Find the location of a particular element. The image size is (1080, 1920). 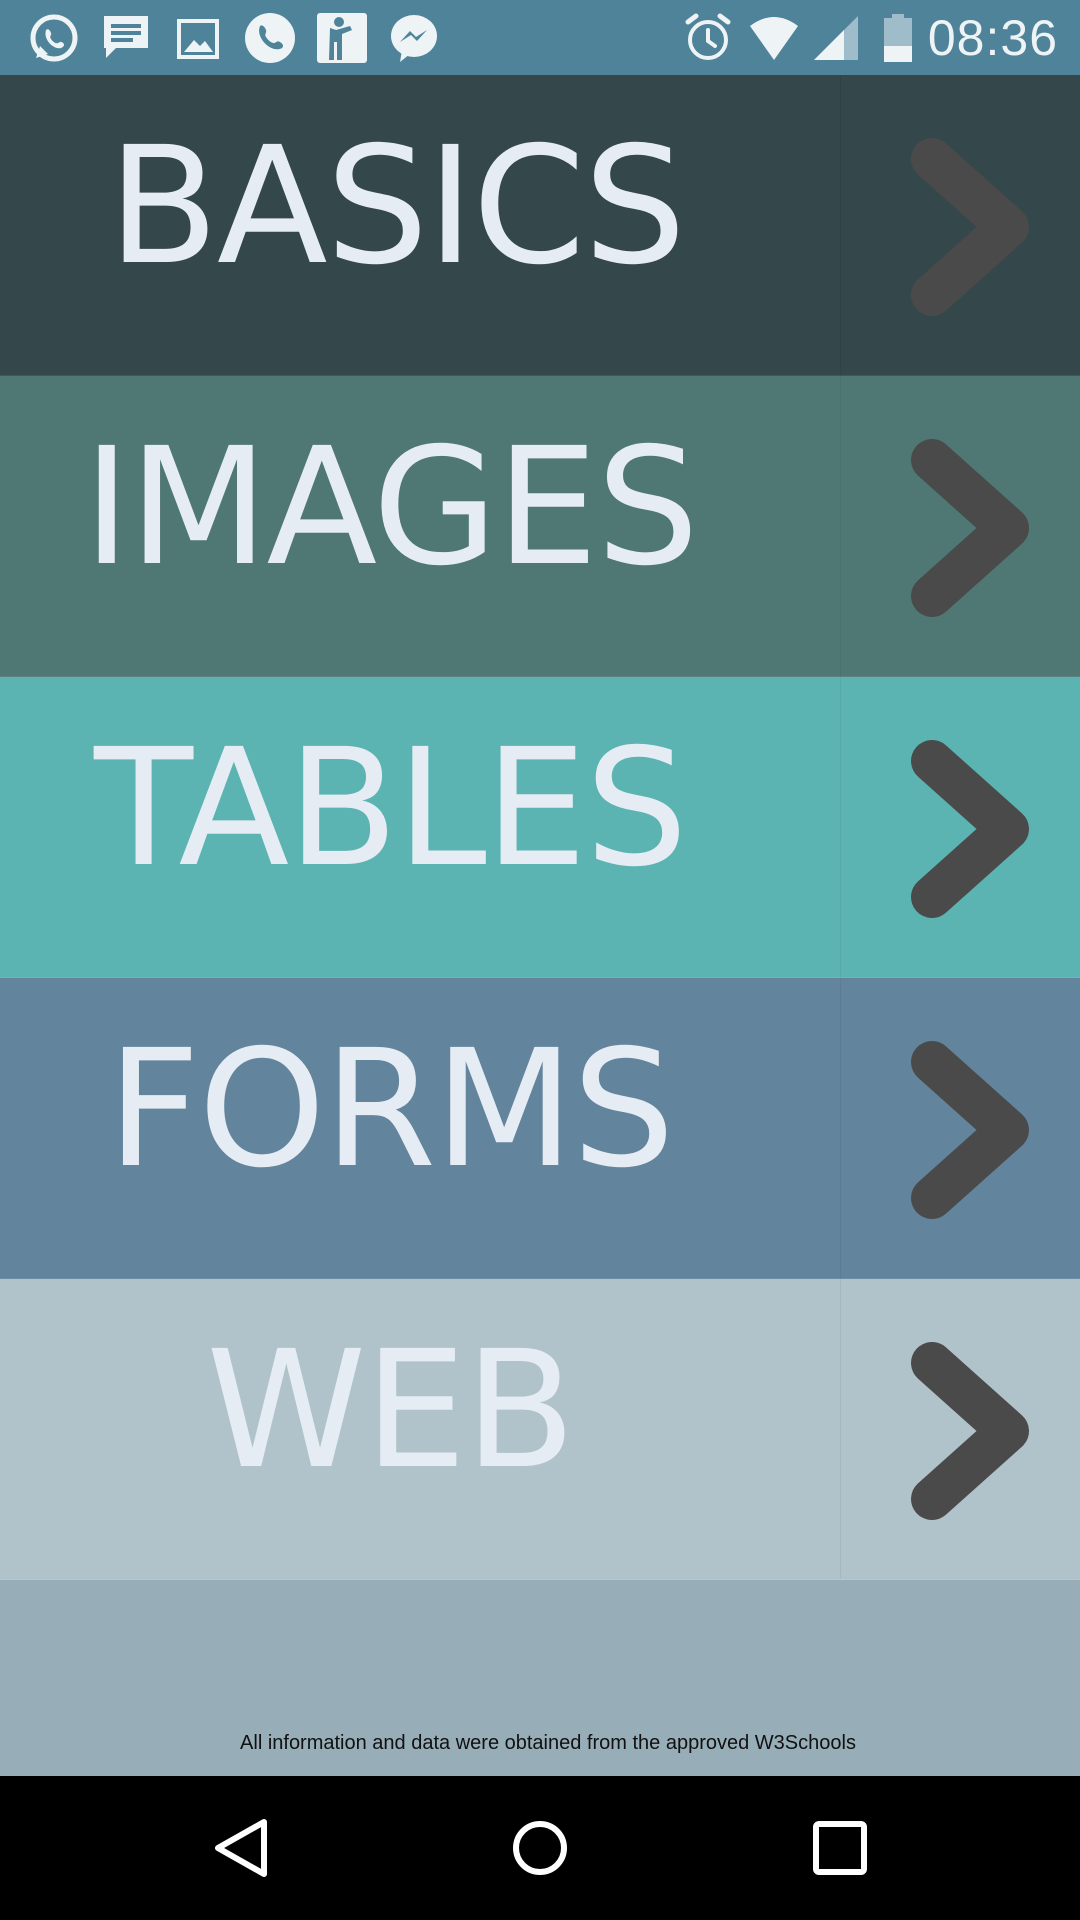

home-icon is located at coordinates (540, 1848).